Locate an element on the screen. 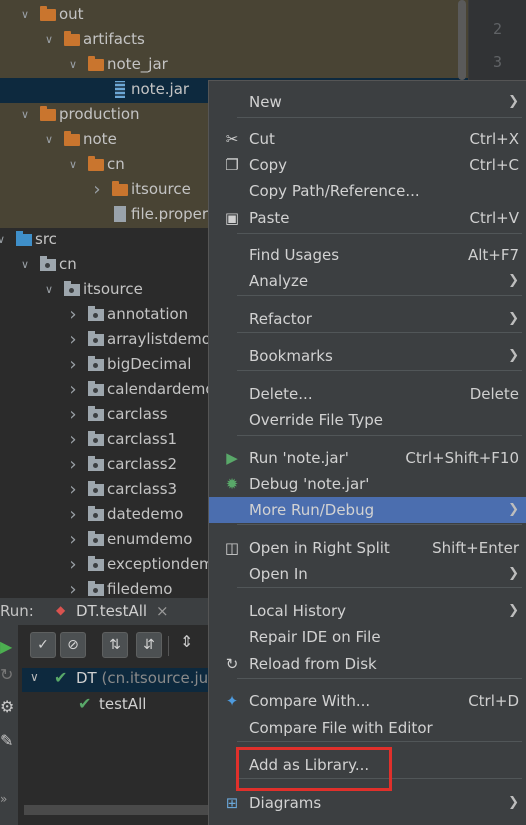 The image size is (526, 825). menu-item-compare-with: ✦ Compare With... Ctrl+D is located at coordinates (367, 701).